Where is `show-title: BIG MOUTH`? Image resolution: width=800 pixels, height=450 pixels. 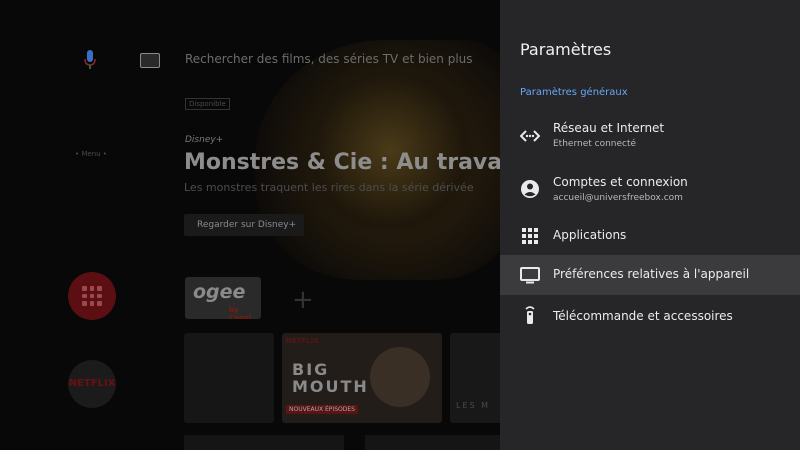 show-title: BIG MOUTH is located at coordinates (330, 378).